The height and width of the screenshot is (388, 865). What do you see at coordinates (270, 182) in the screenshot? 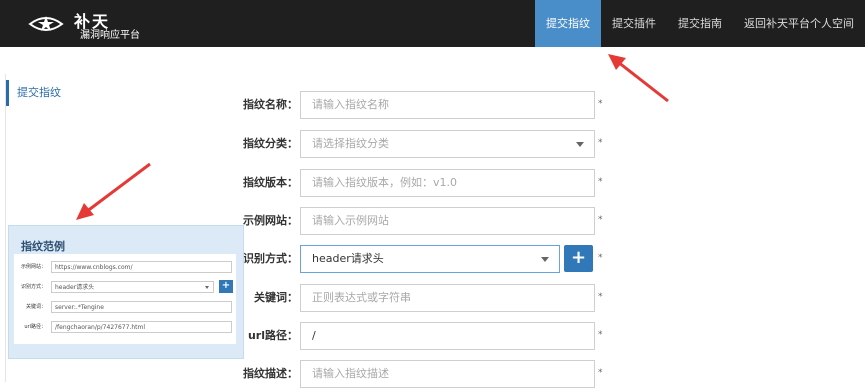
I see `field-label: 指纹版本：` at bounding box center [270, 182].